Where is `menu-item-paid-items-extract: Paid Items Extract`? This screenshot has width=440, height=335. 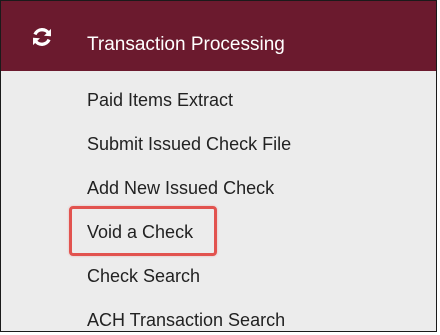 menu-item-paid-items-extract: Paid Items Extract is located at coordinates (160, 100).